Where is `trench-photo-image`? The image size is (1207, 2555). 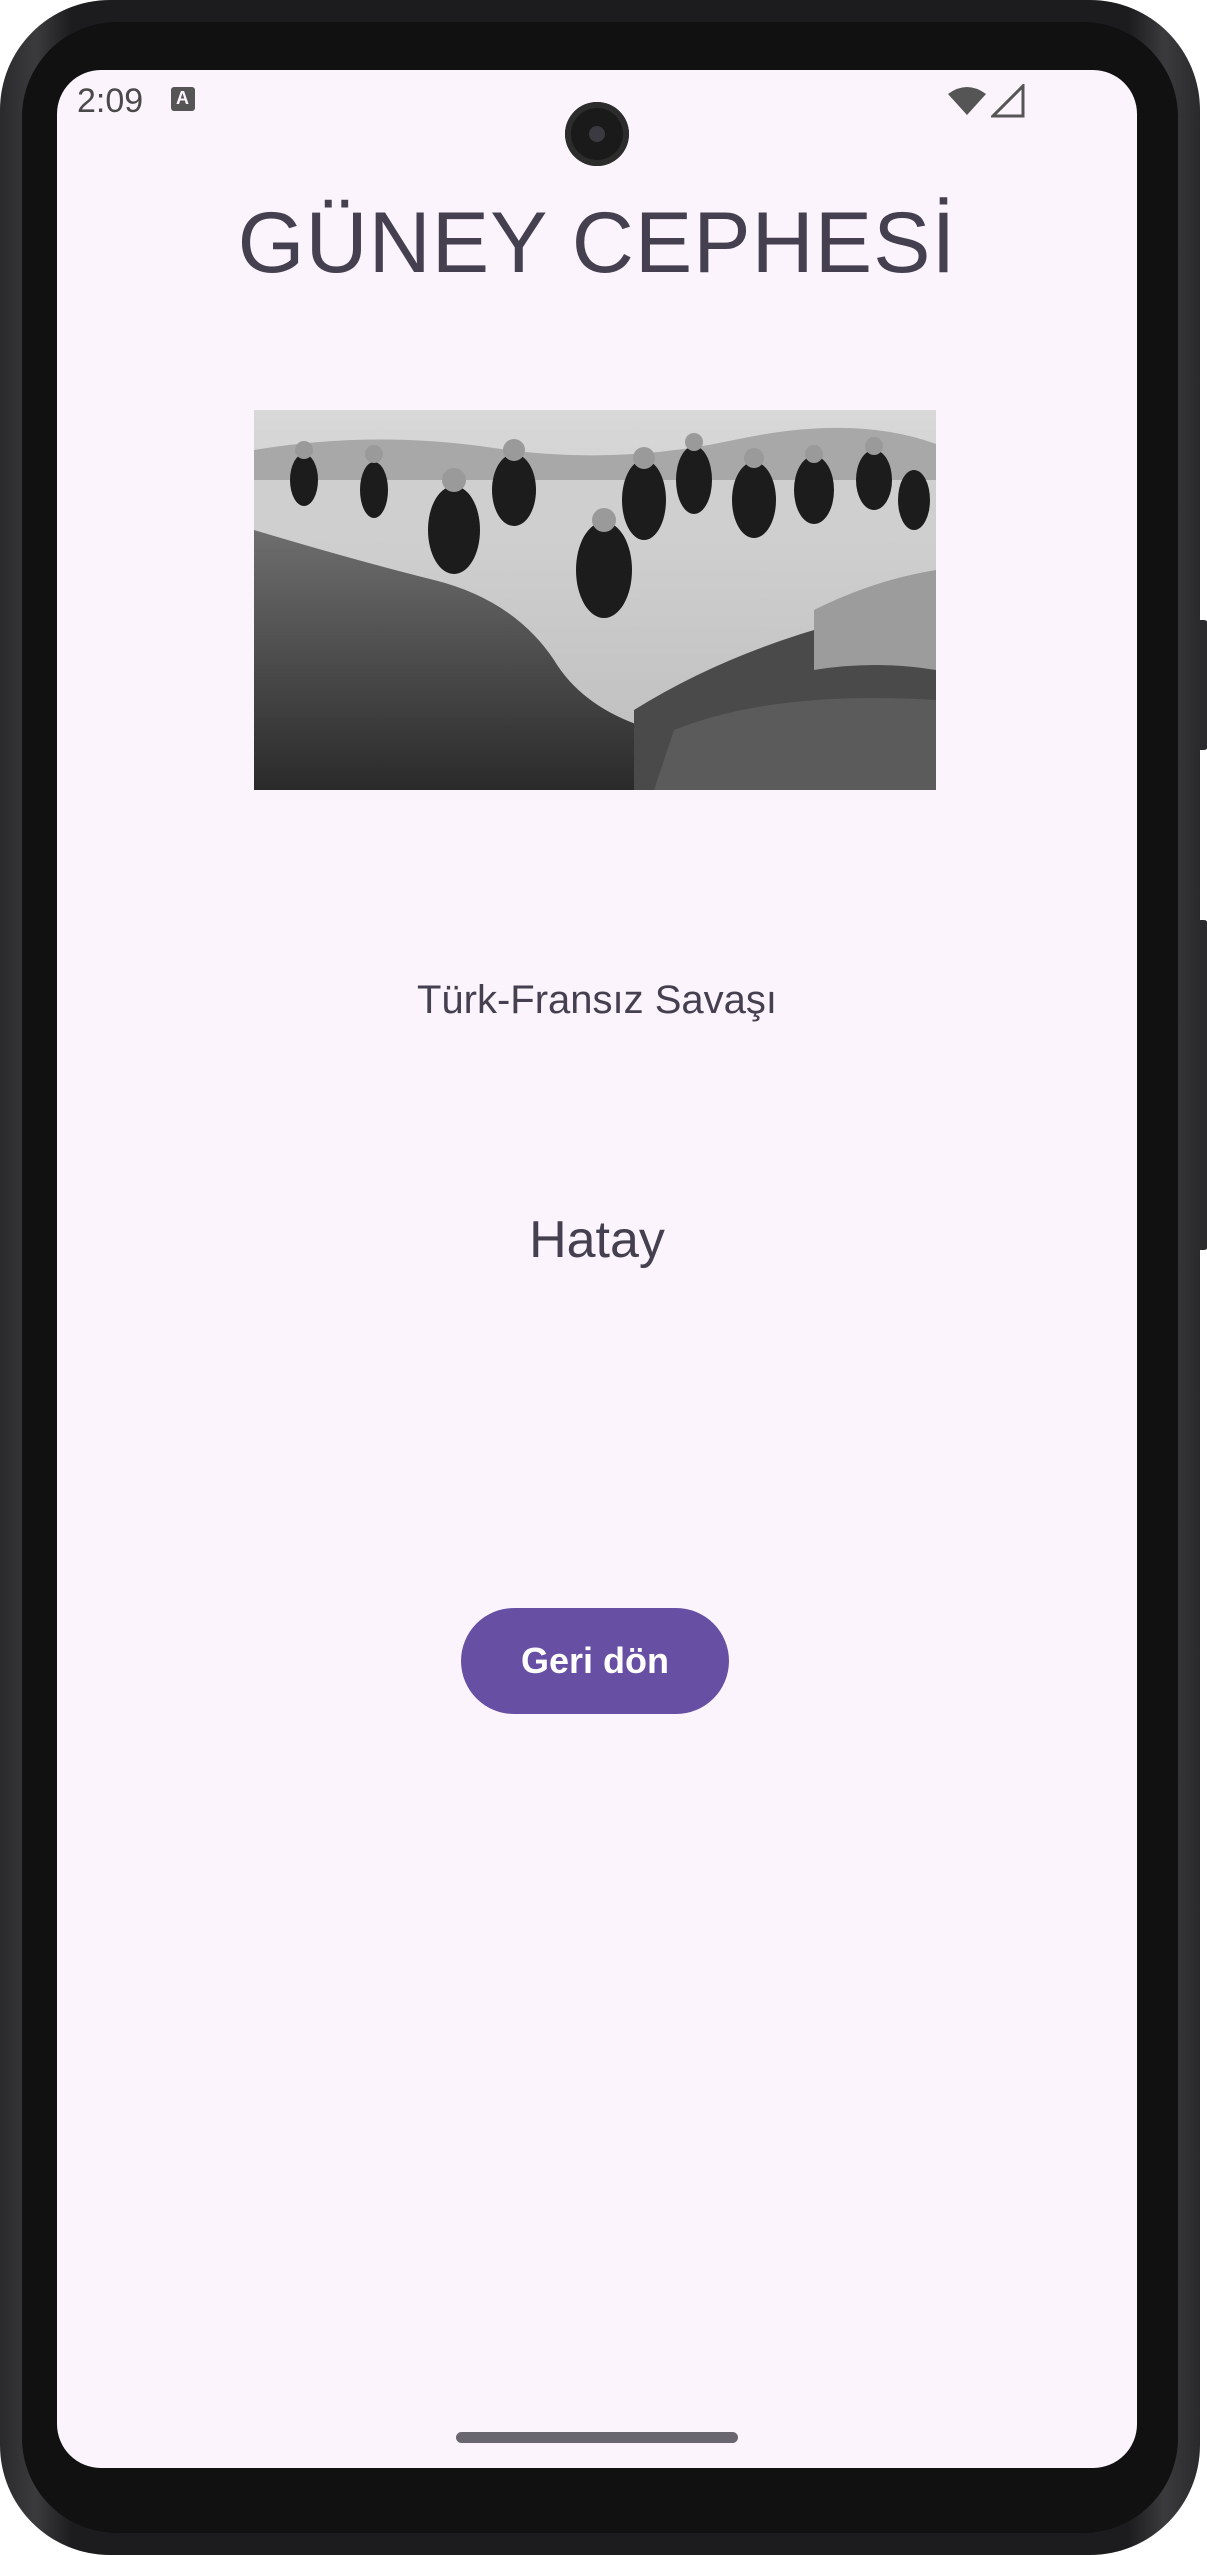
trench-photo-image is located at coordinates (595, 600).